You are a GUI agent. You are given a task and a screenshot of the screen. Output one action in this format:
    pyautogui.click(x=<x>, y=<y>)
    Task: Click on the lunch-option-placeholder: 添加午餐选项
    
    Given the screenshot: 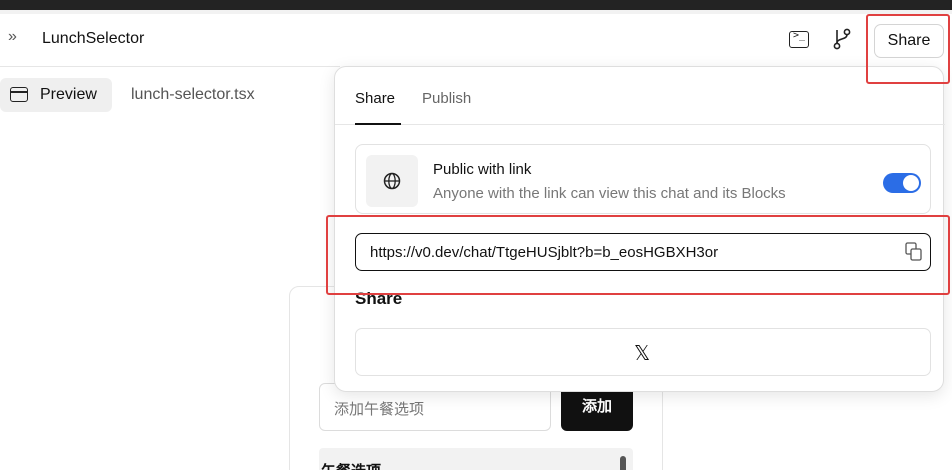 What is the action you would take?
    pyautogui.click(x=379, y=409)
    